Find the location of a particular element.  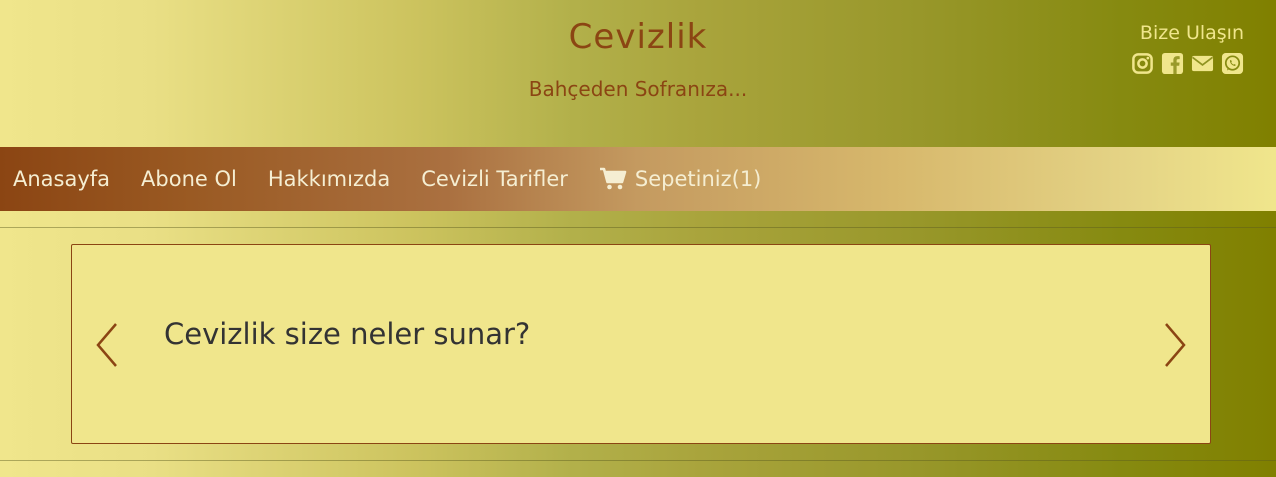

facebook-icon is located at coordinates (1172, 63).